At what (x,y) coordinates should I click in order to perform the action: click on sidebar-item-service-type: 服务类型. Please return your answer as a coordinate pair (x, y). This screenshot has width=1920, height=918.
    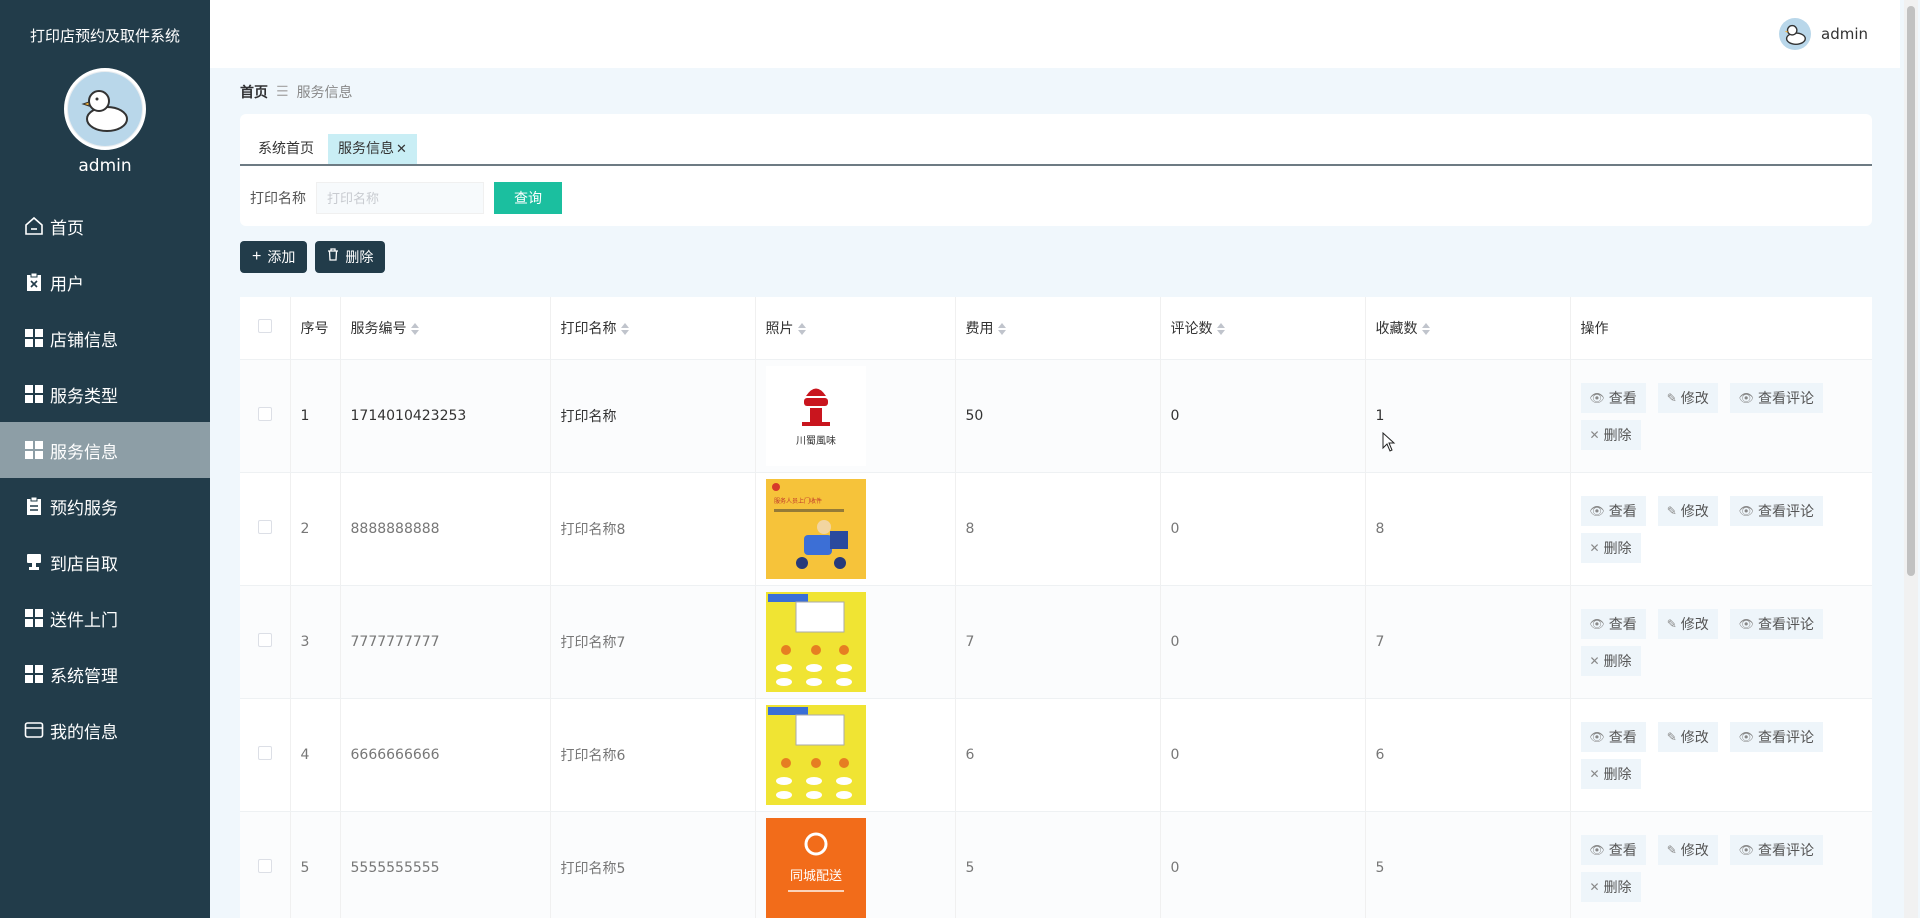
    Looking at the image, I should click on (105, 394).